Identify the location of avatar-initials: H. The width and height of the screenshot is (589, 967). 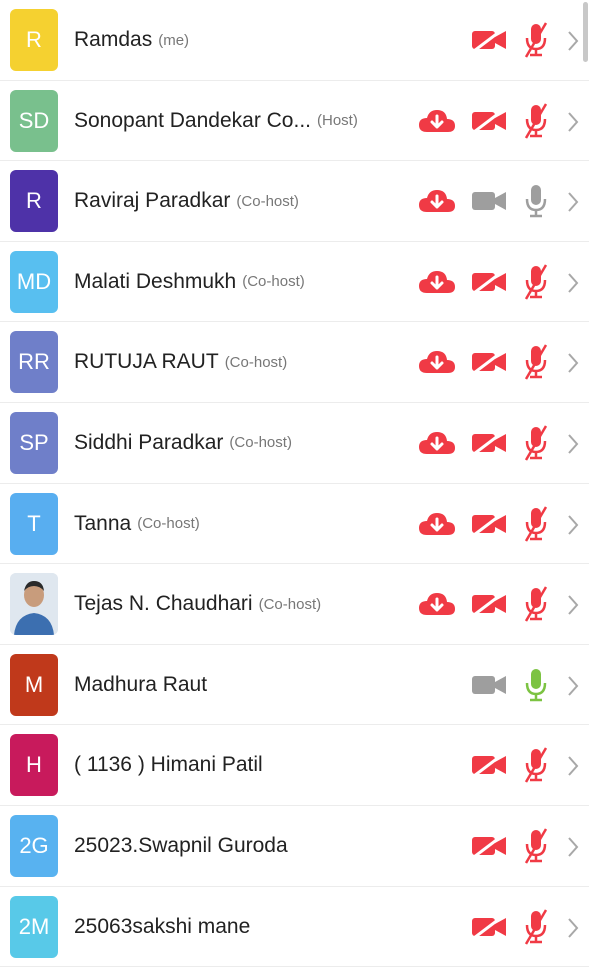
(34, 765).